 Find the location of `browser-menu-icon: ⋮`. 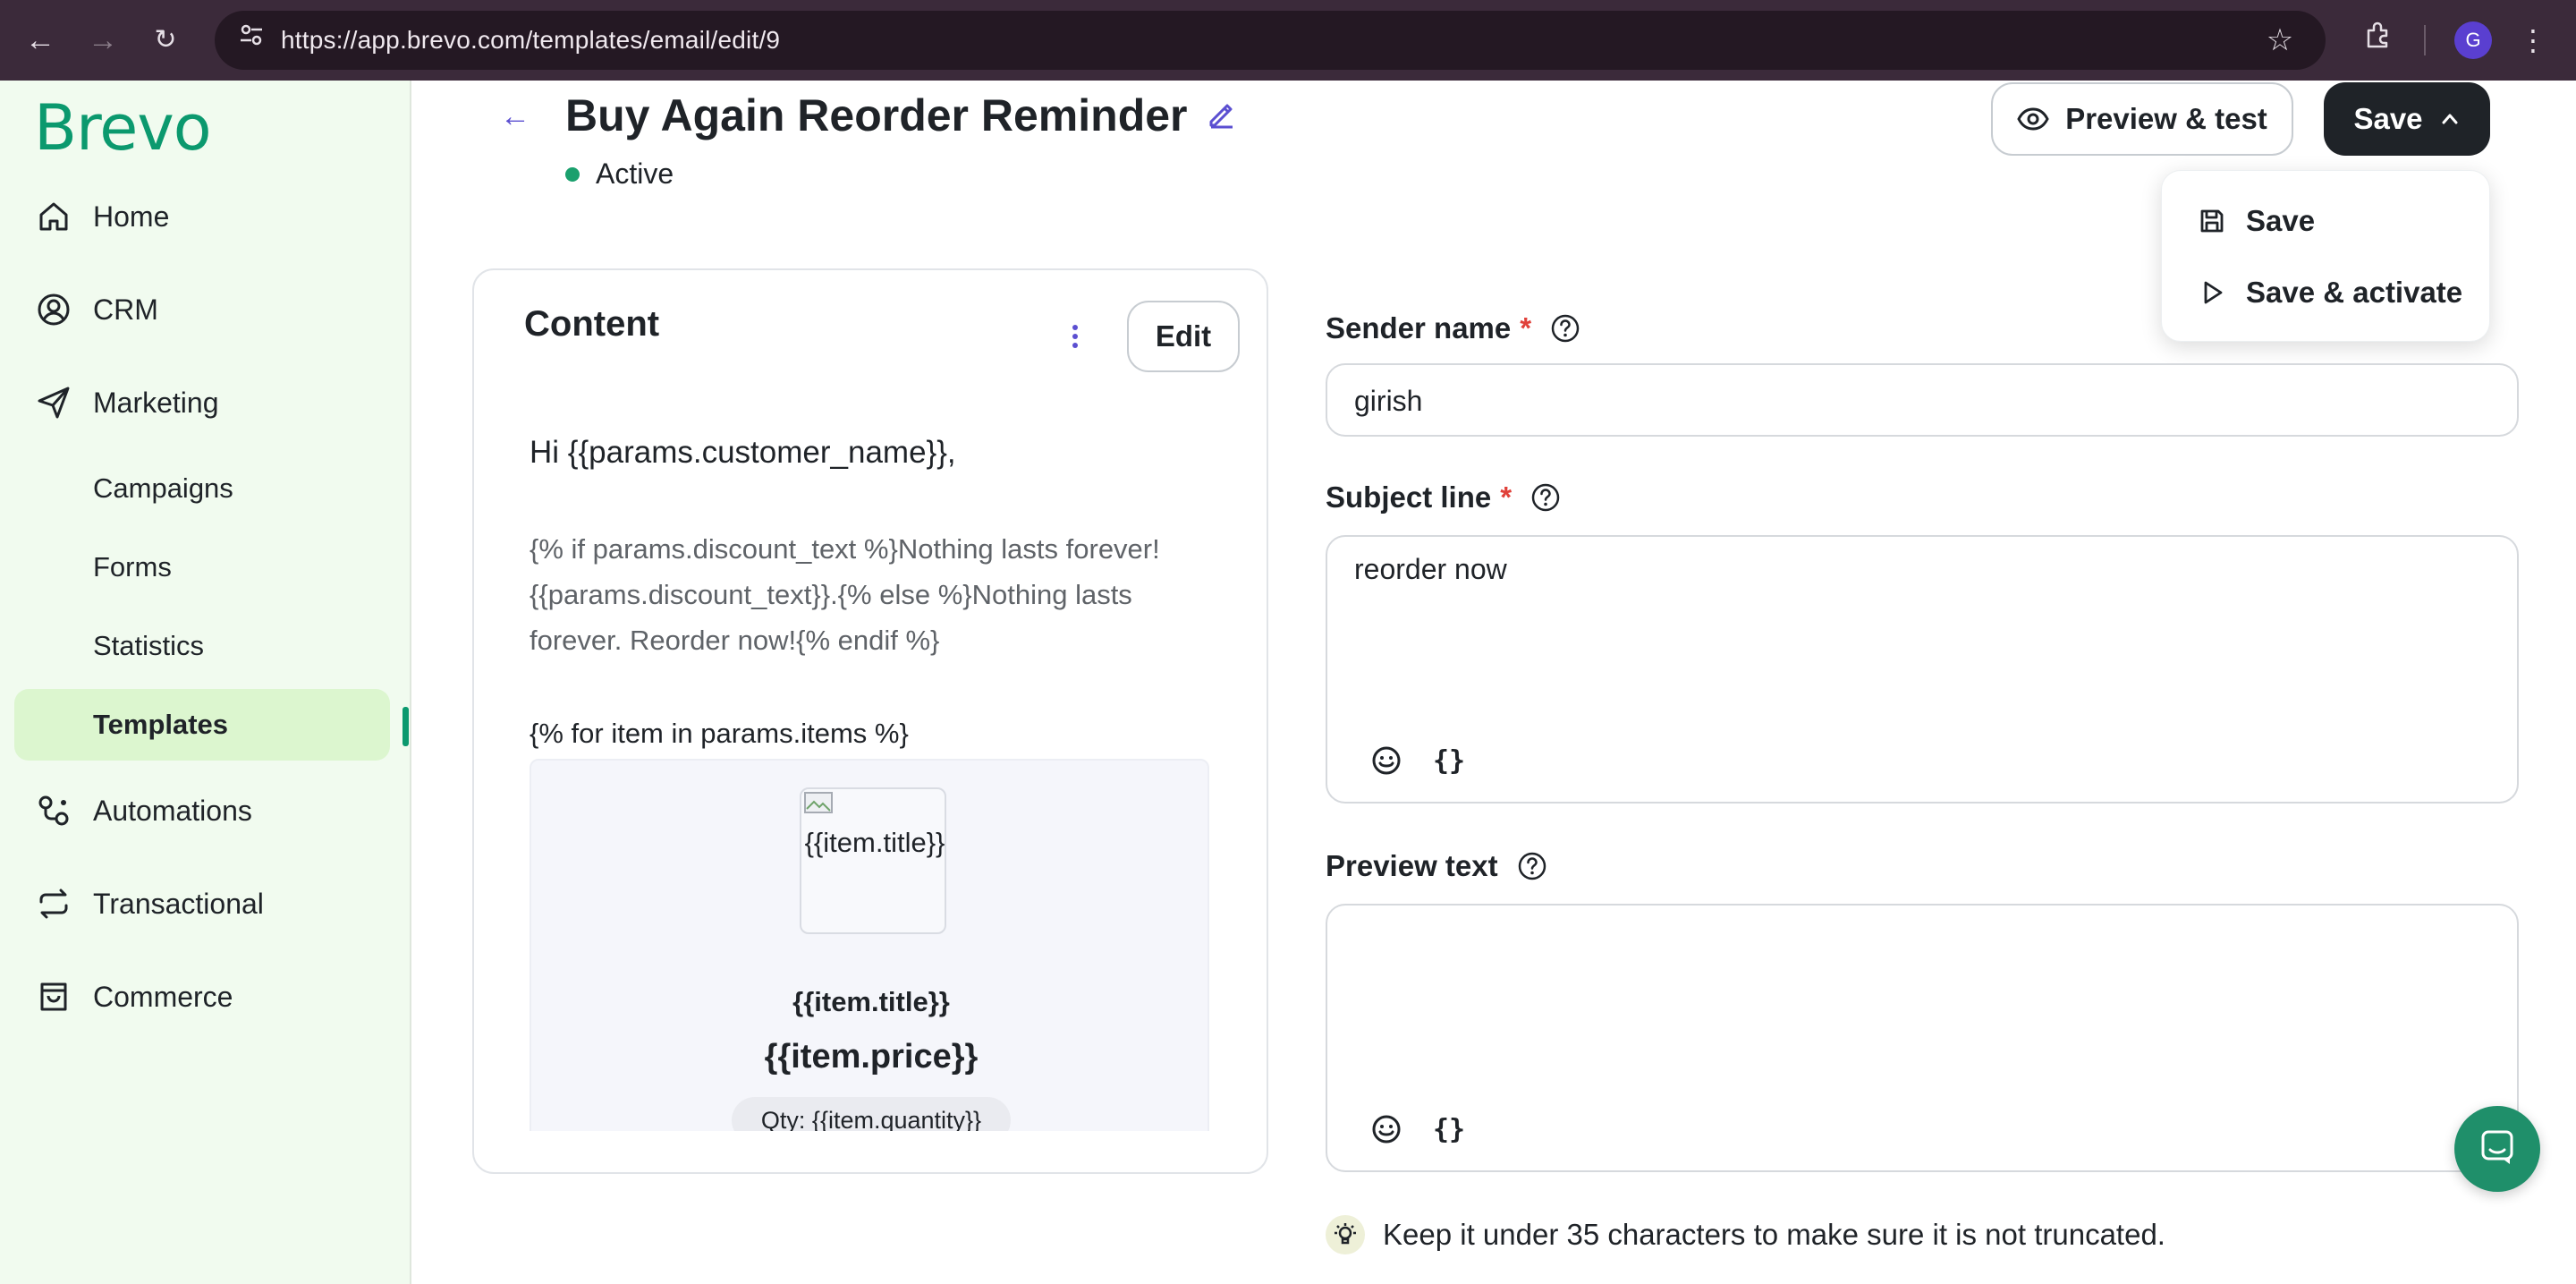

browser-menu-icon: ⋮ is located at coordinates (2533, 40).